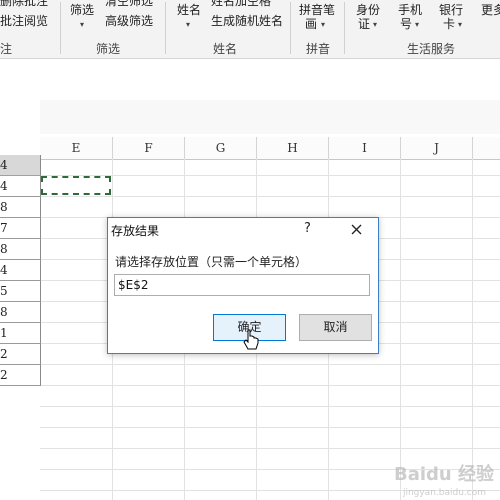  Describe the element at coordinates (443, 474) in the screenshot. I see `baidu-watermark: Baidu 经验` at that location.